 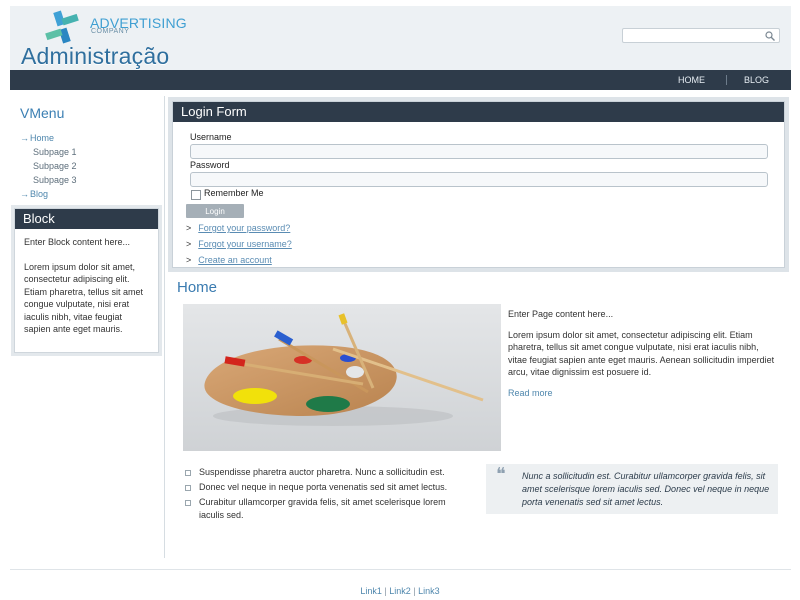 I want to click on search-icon, so click(x=770, y=36).